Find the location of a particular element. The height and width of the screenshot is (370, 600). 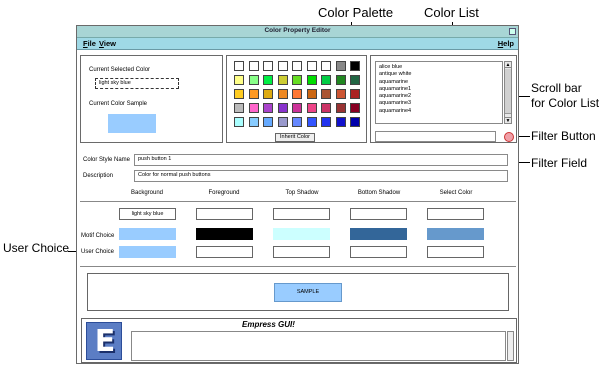

color-list-item: aquamarine2 is located at coordinates (439, 96).